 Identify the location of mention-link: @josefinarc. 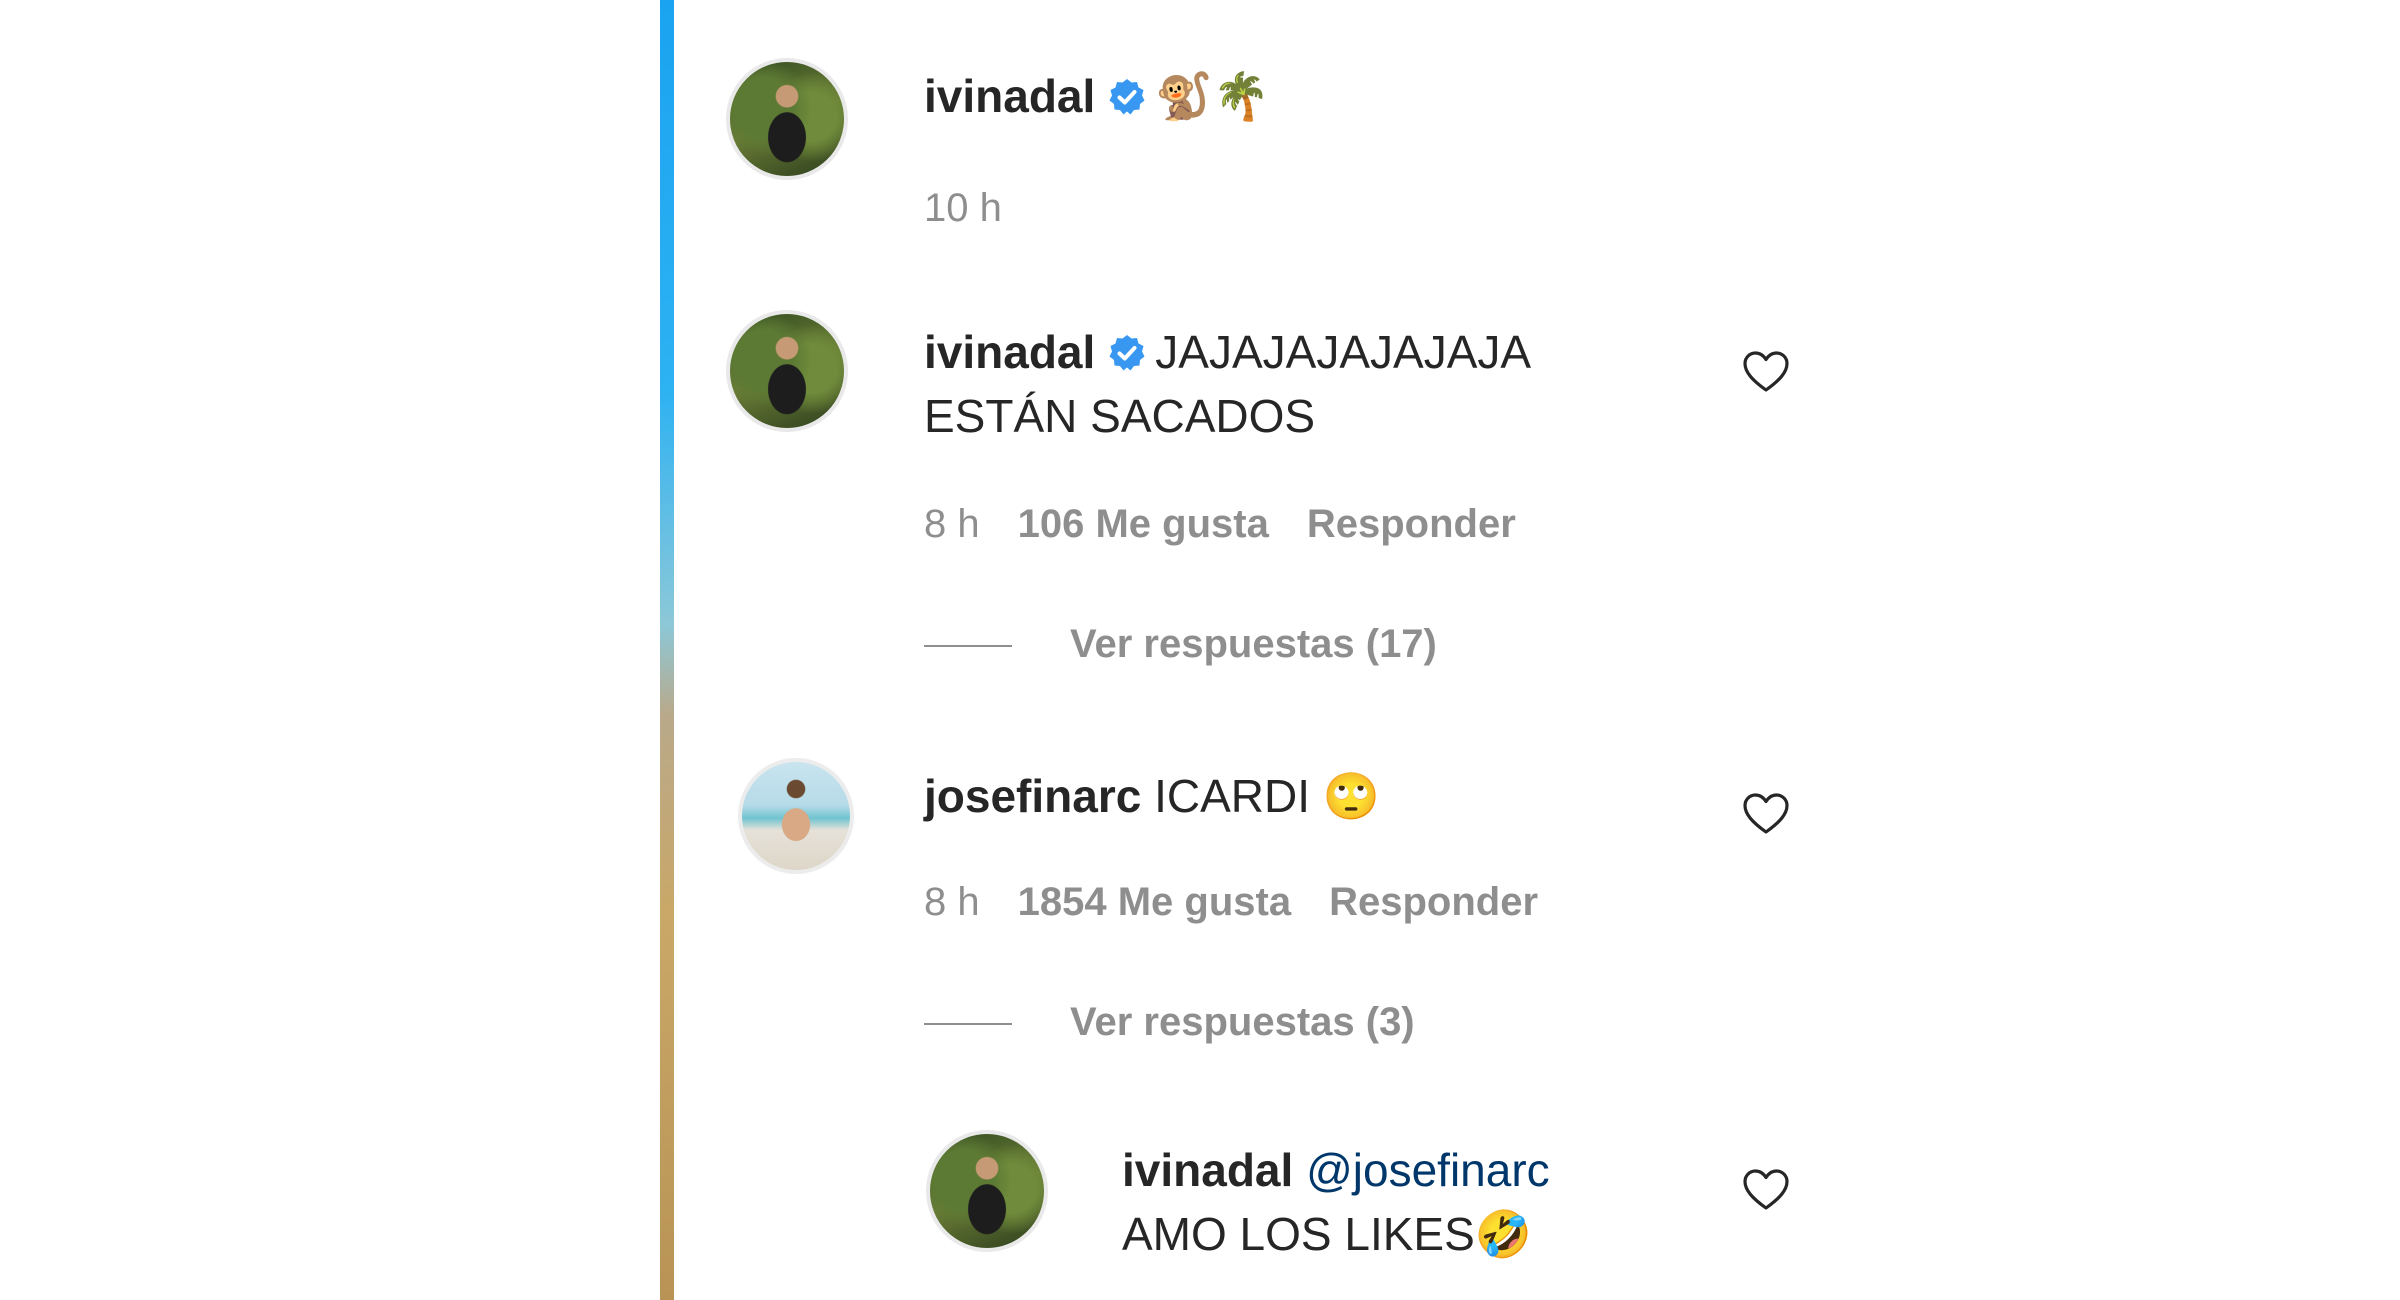
(1428, 1170).